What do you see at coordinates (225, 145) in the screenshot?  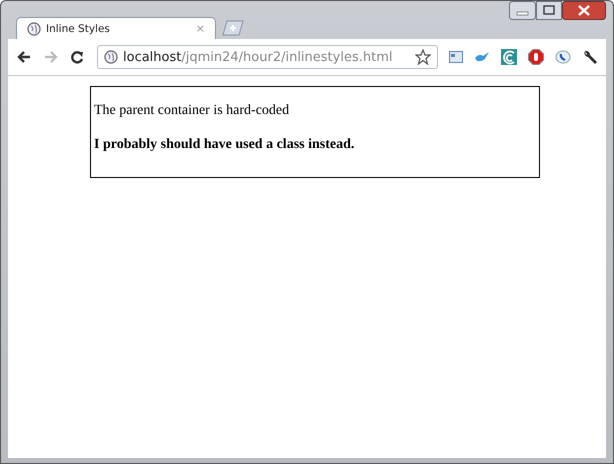 I see `paragraph: I probably should have used a class instead.` at bounding box center [225, 145].